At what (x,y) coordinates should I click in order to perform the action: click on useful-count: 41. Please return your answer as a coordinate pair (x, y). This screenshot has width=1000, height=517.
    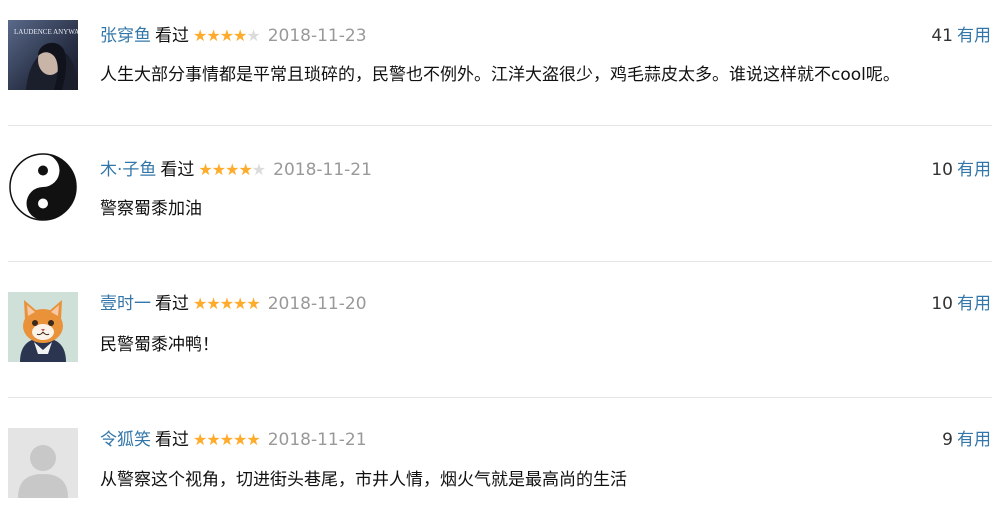
    Looking at the image, I should click on (942, 36).